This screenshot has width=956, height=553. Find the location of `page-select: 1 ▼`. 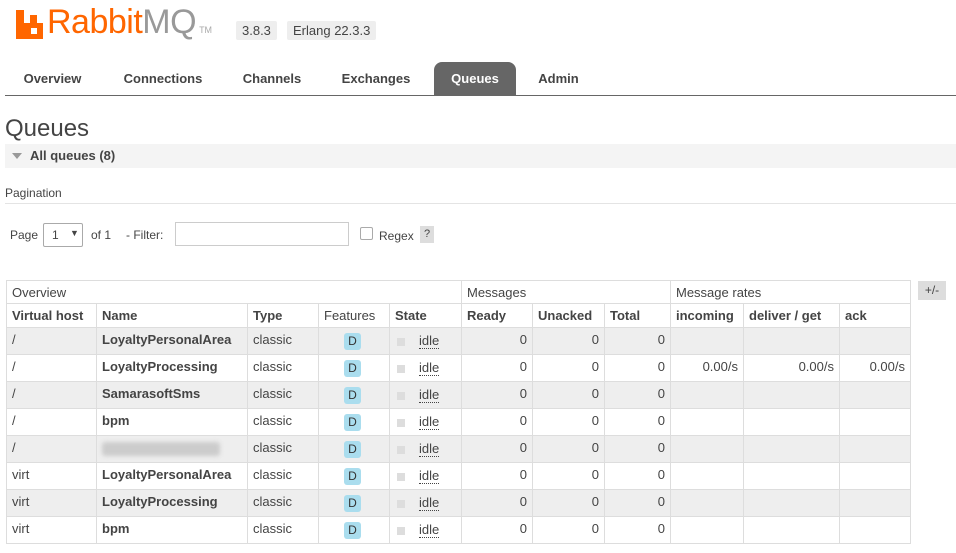

page-select: 1 ▼ is located at coordinates (63, 235).